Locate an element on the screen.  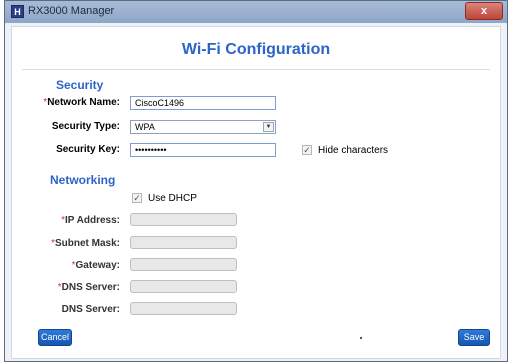
security-type-select: WPA ▼ is located at coordinates (203, 127).